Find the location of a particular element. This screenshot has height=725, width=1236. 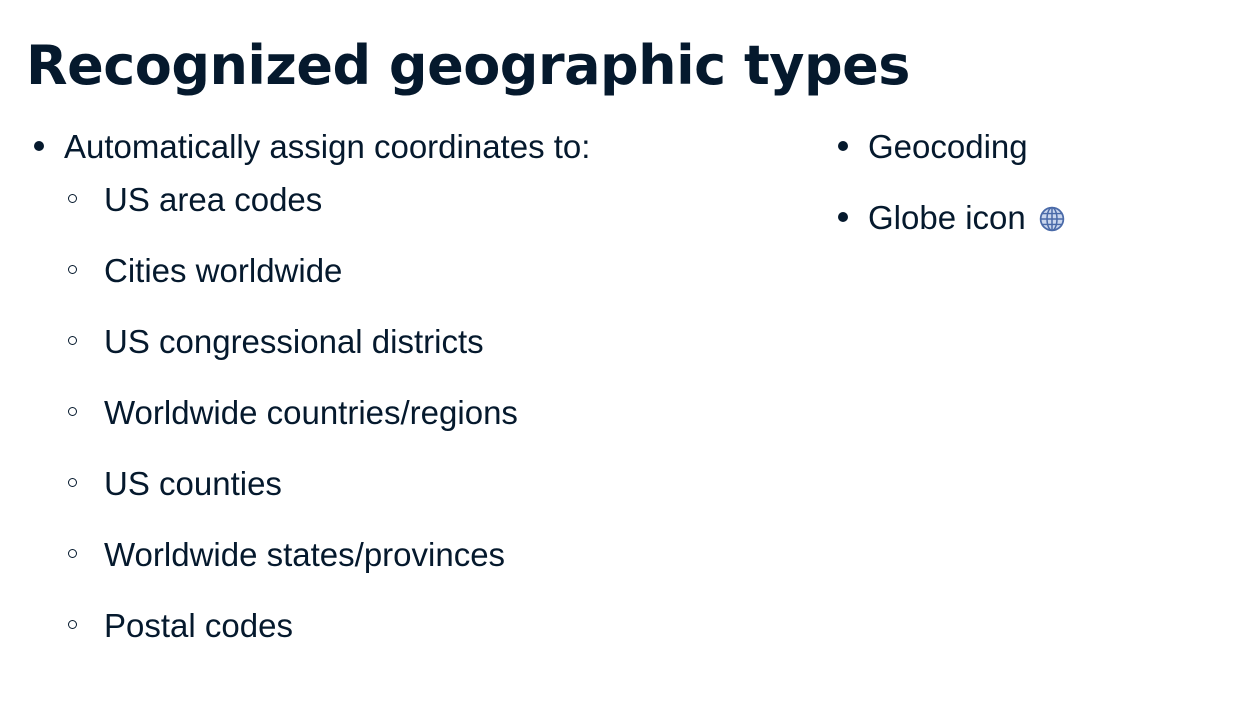

right-column: Geocoding Globe icon is located at coordinates (1024, 195).